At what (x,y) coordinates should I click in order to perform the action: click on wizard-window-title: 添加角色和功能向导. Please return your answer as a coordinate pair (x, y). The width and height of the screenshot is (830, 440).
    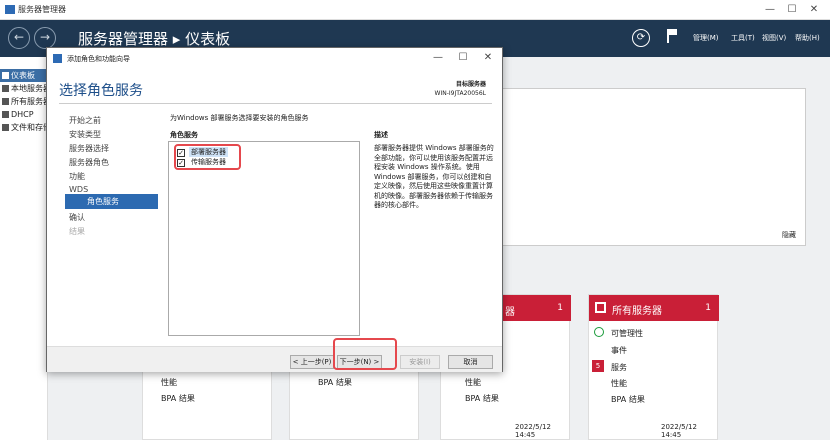
    Looking at the image, I should click on (98, 59).